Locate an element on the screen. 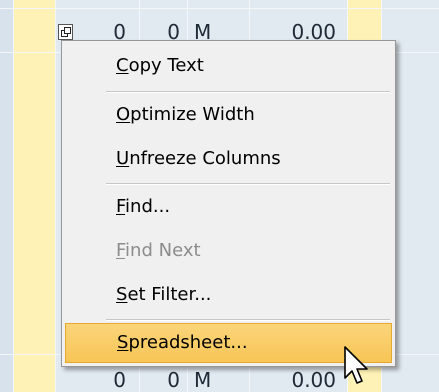 The height and width of the screenshot is (392, 439). grid-cell-bottom-4: 0.00 is located at coordinates (313, 380).